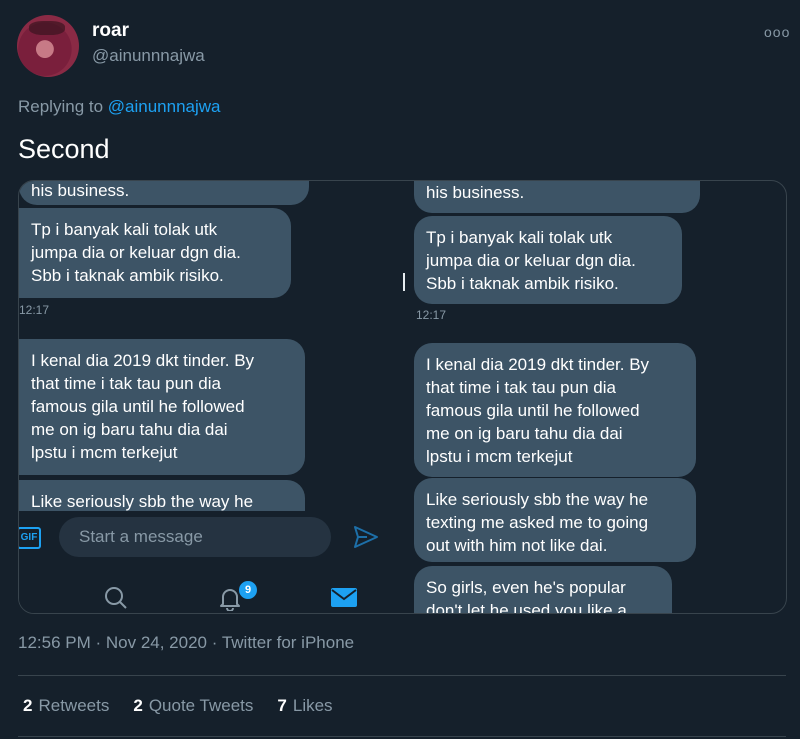  What do you see at coordinates (201, 705) in the screenshot?
I see `quote-tweets-label: Quote Tweets` at bounding box center [201, 705].